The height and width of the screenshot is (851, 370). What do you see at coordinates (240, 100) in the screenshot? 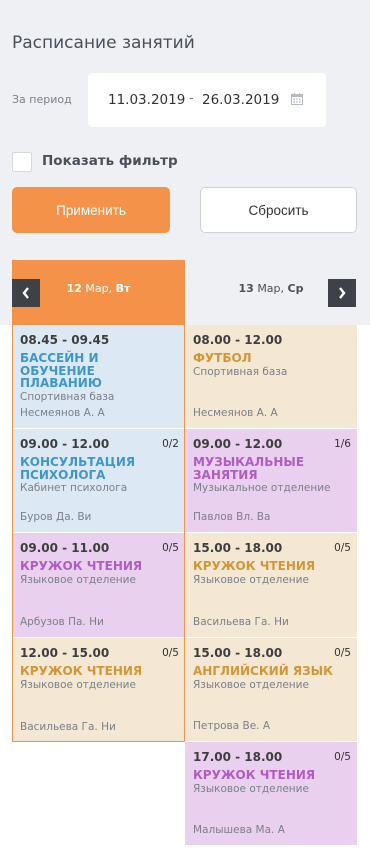
I see `date-to-value: 26.03.2019` at bounding box center [240, 100].